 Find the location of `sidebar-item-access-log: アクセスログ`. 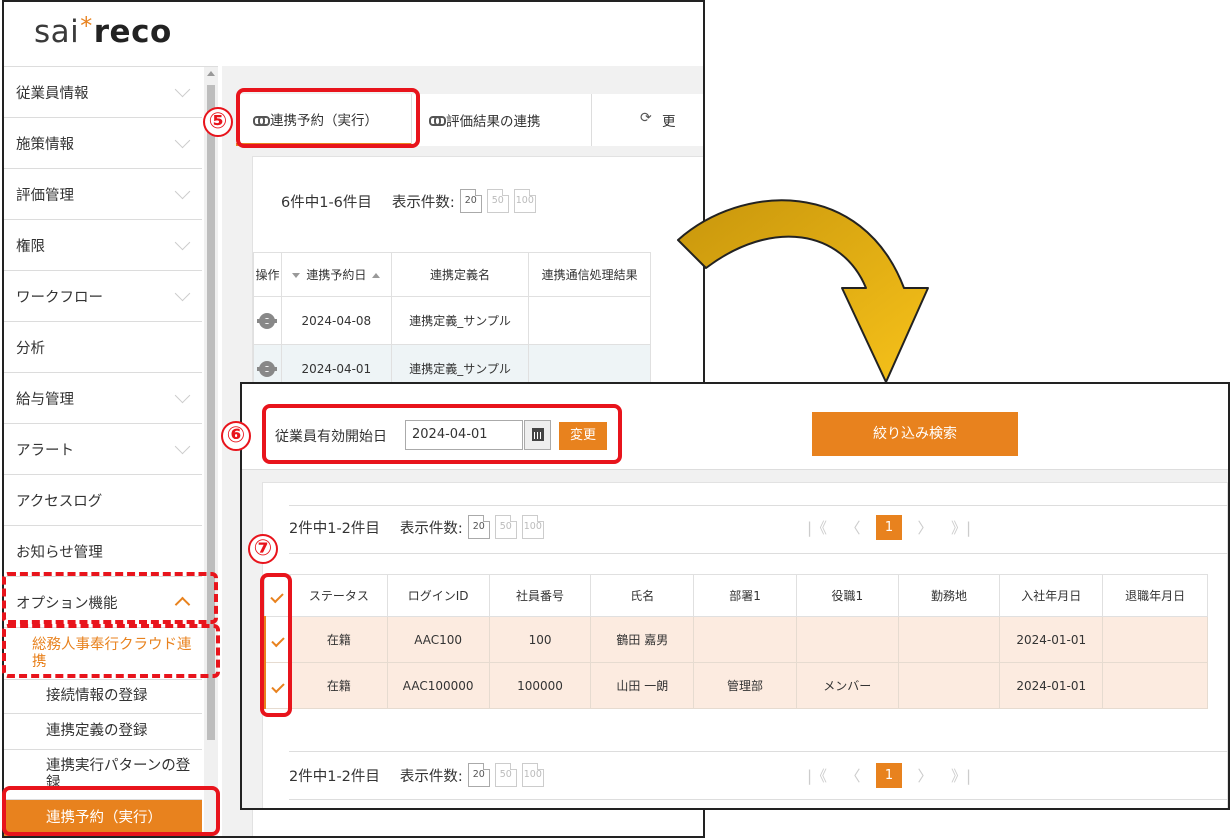

sidebar-item-access-log: アクセスログ is located at coordinates (103, 500).